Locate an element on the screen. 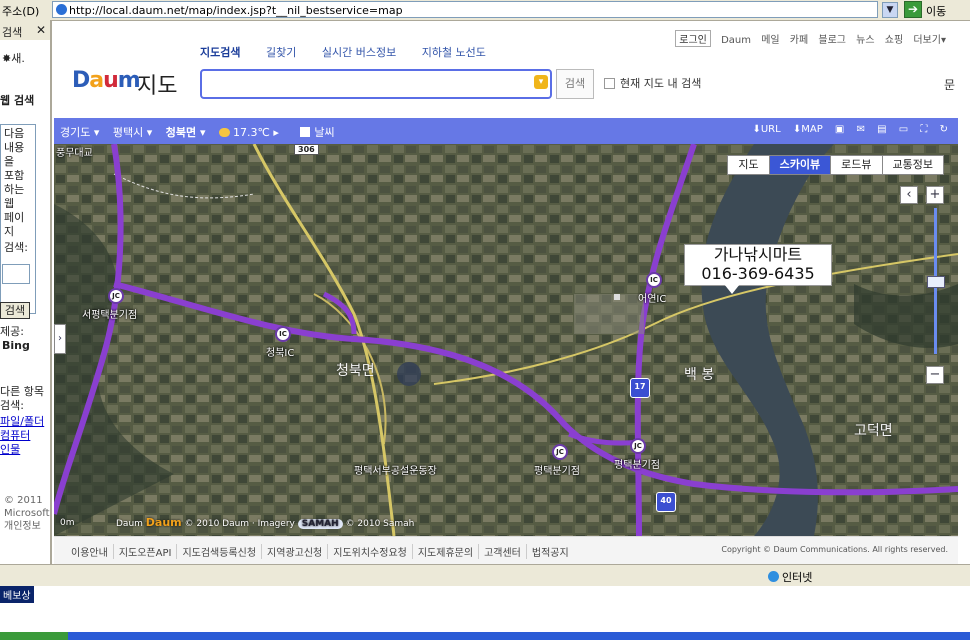 This screenshot has width=970, height=640. print-icon: ▤ is located at coordinates (881, 129).